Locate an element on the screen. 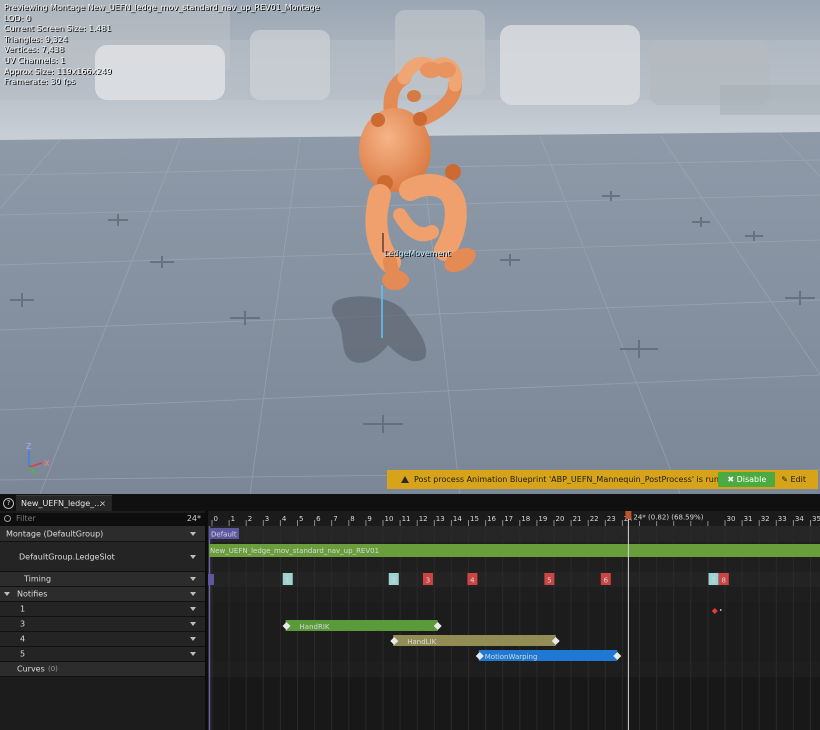 This screenshot has width=820, height=730. frame-tick-label: 15 is located at coordinates (474, 519).